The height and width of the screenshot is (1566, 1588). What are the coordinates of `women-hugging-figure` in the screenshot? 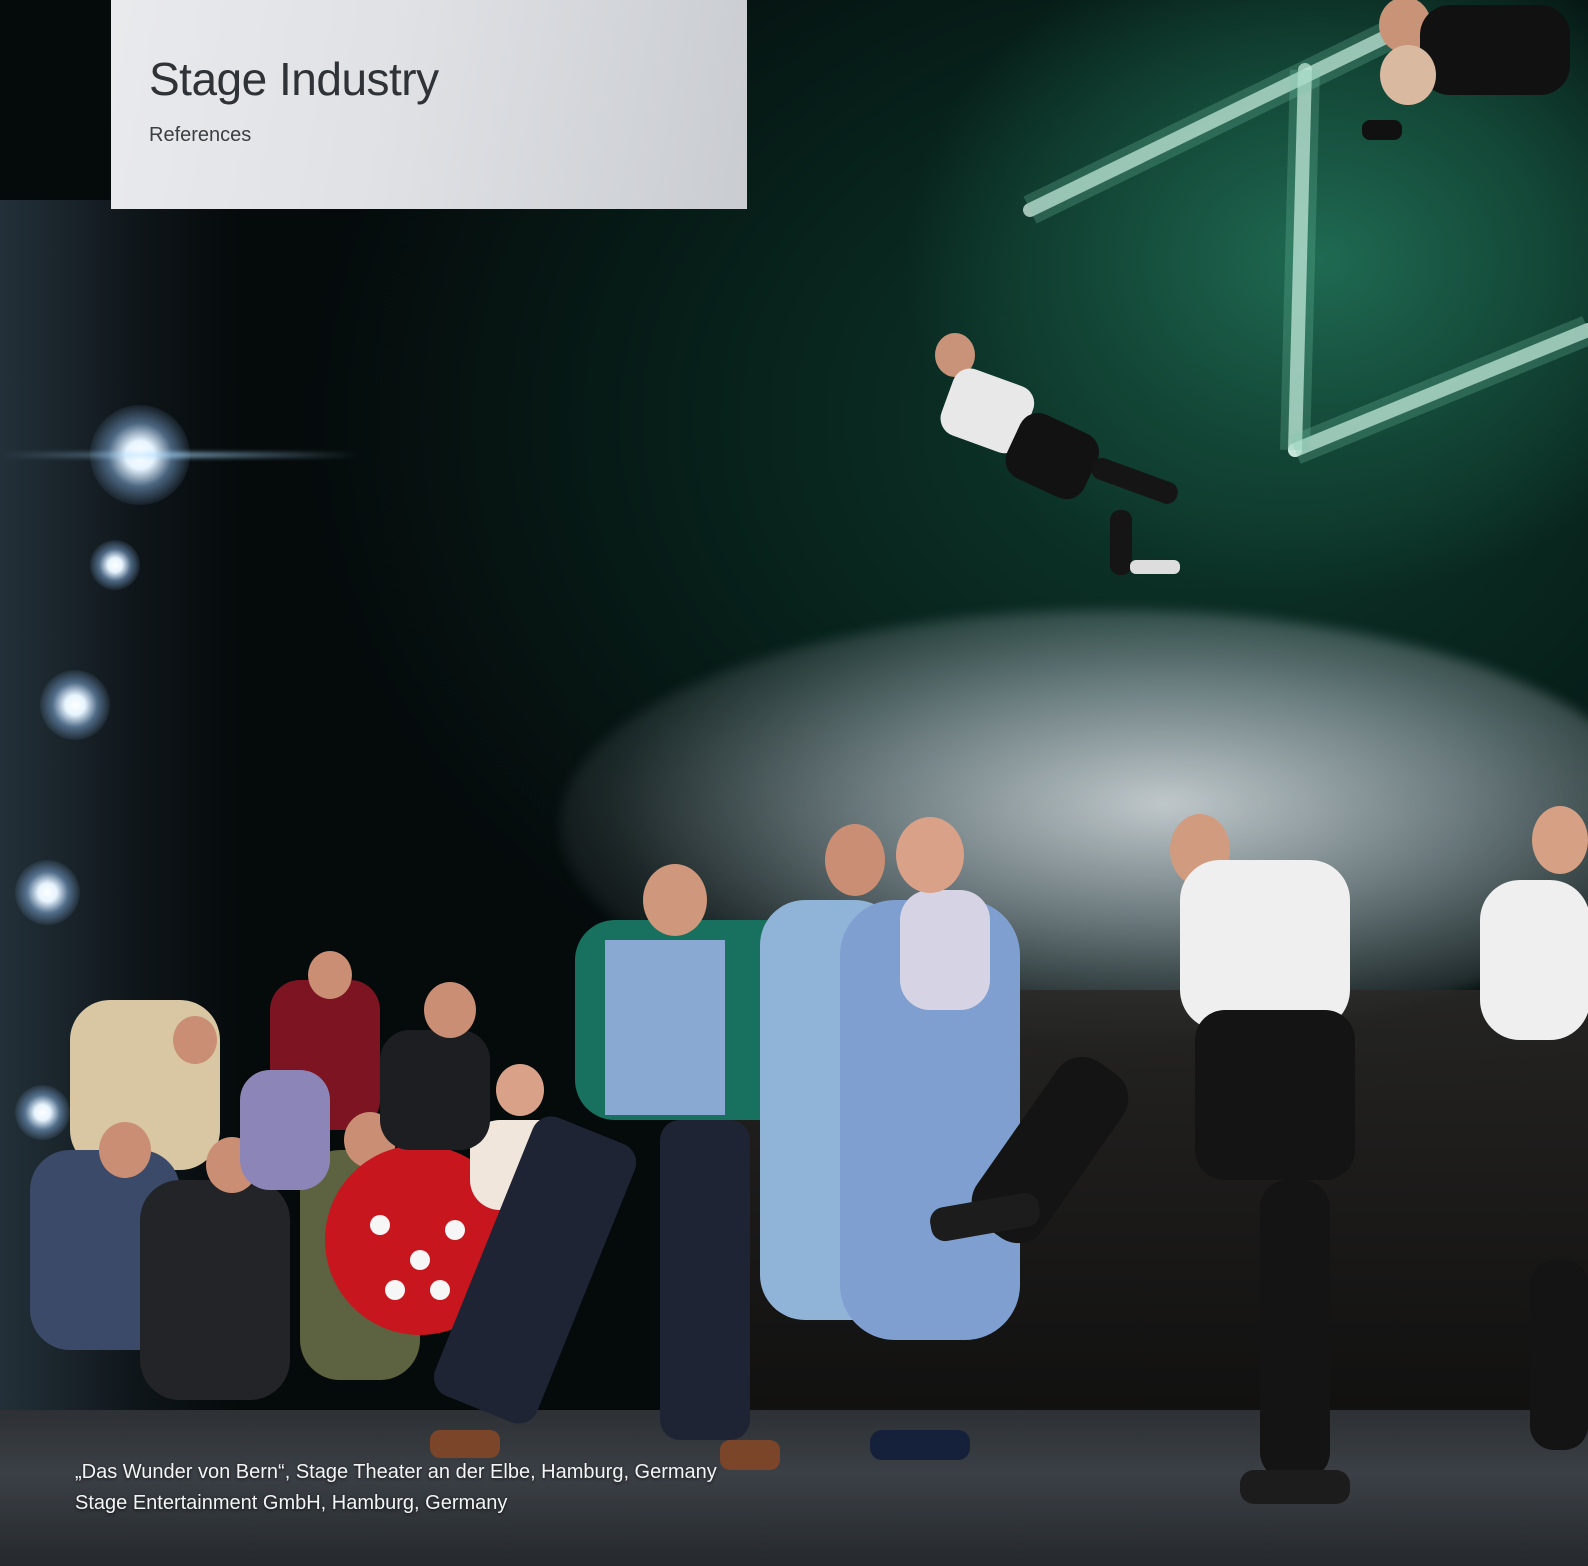 It's located at (890, 1138).